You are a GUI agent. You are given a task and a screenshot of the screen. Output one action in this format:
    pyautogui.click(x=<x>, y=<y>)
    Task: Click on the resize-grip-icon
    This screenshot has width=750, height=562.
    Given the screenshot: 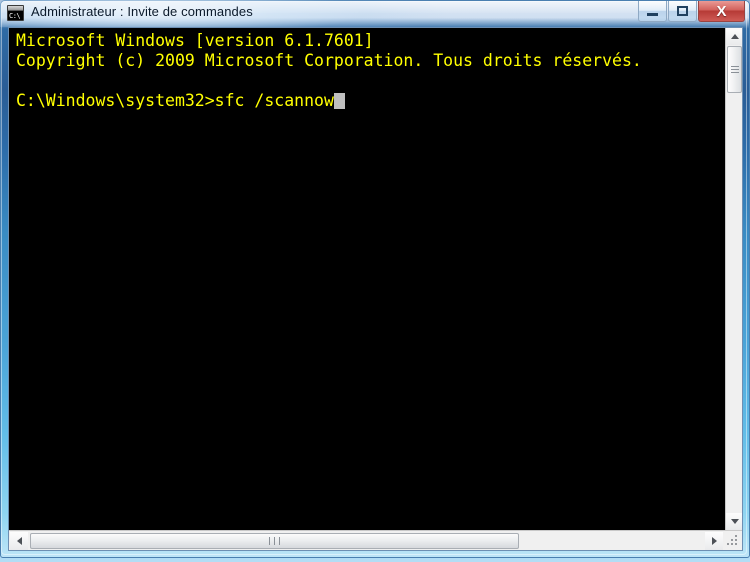 What is the action you would take?
    pyautogui.click(x=733, y=541)
    